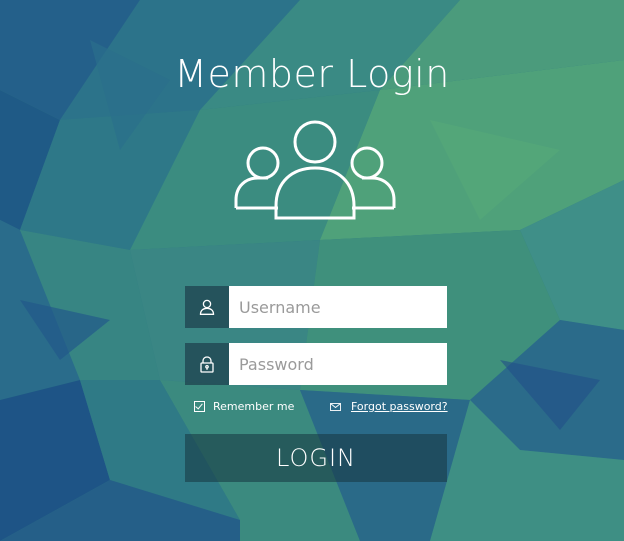 This screenshot has width=624, height=541. Describe the element at coordinates (335, 406) in the screenshot. I see `mail-icon` at that location.